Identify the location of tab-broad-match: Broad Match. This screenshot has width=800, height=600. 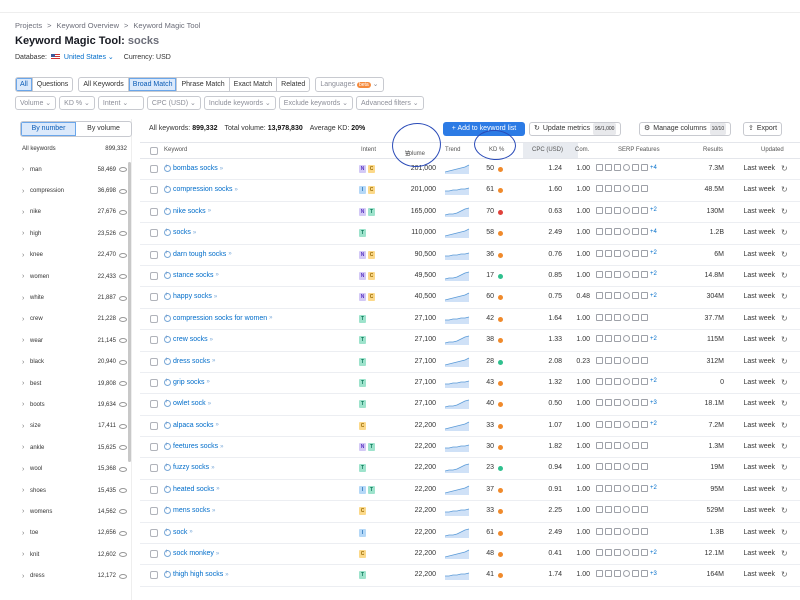
(153, 84).